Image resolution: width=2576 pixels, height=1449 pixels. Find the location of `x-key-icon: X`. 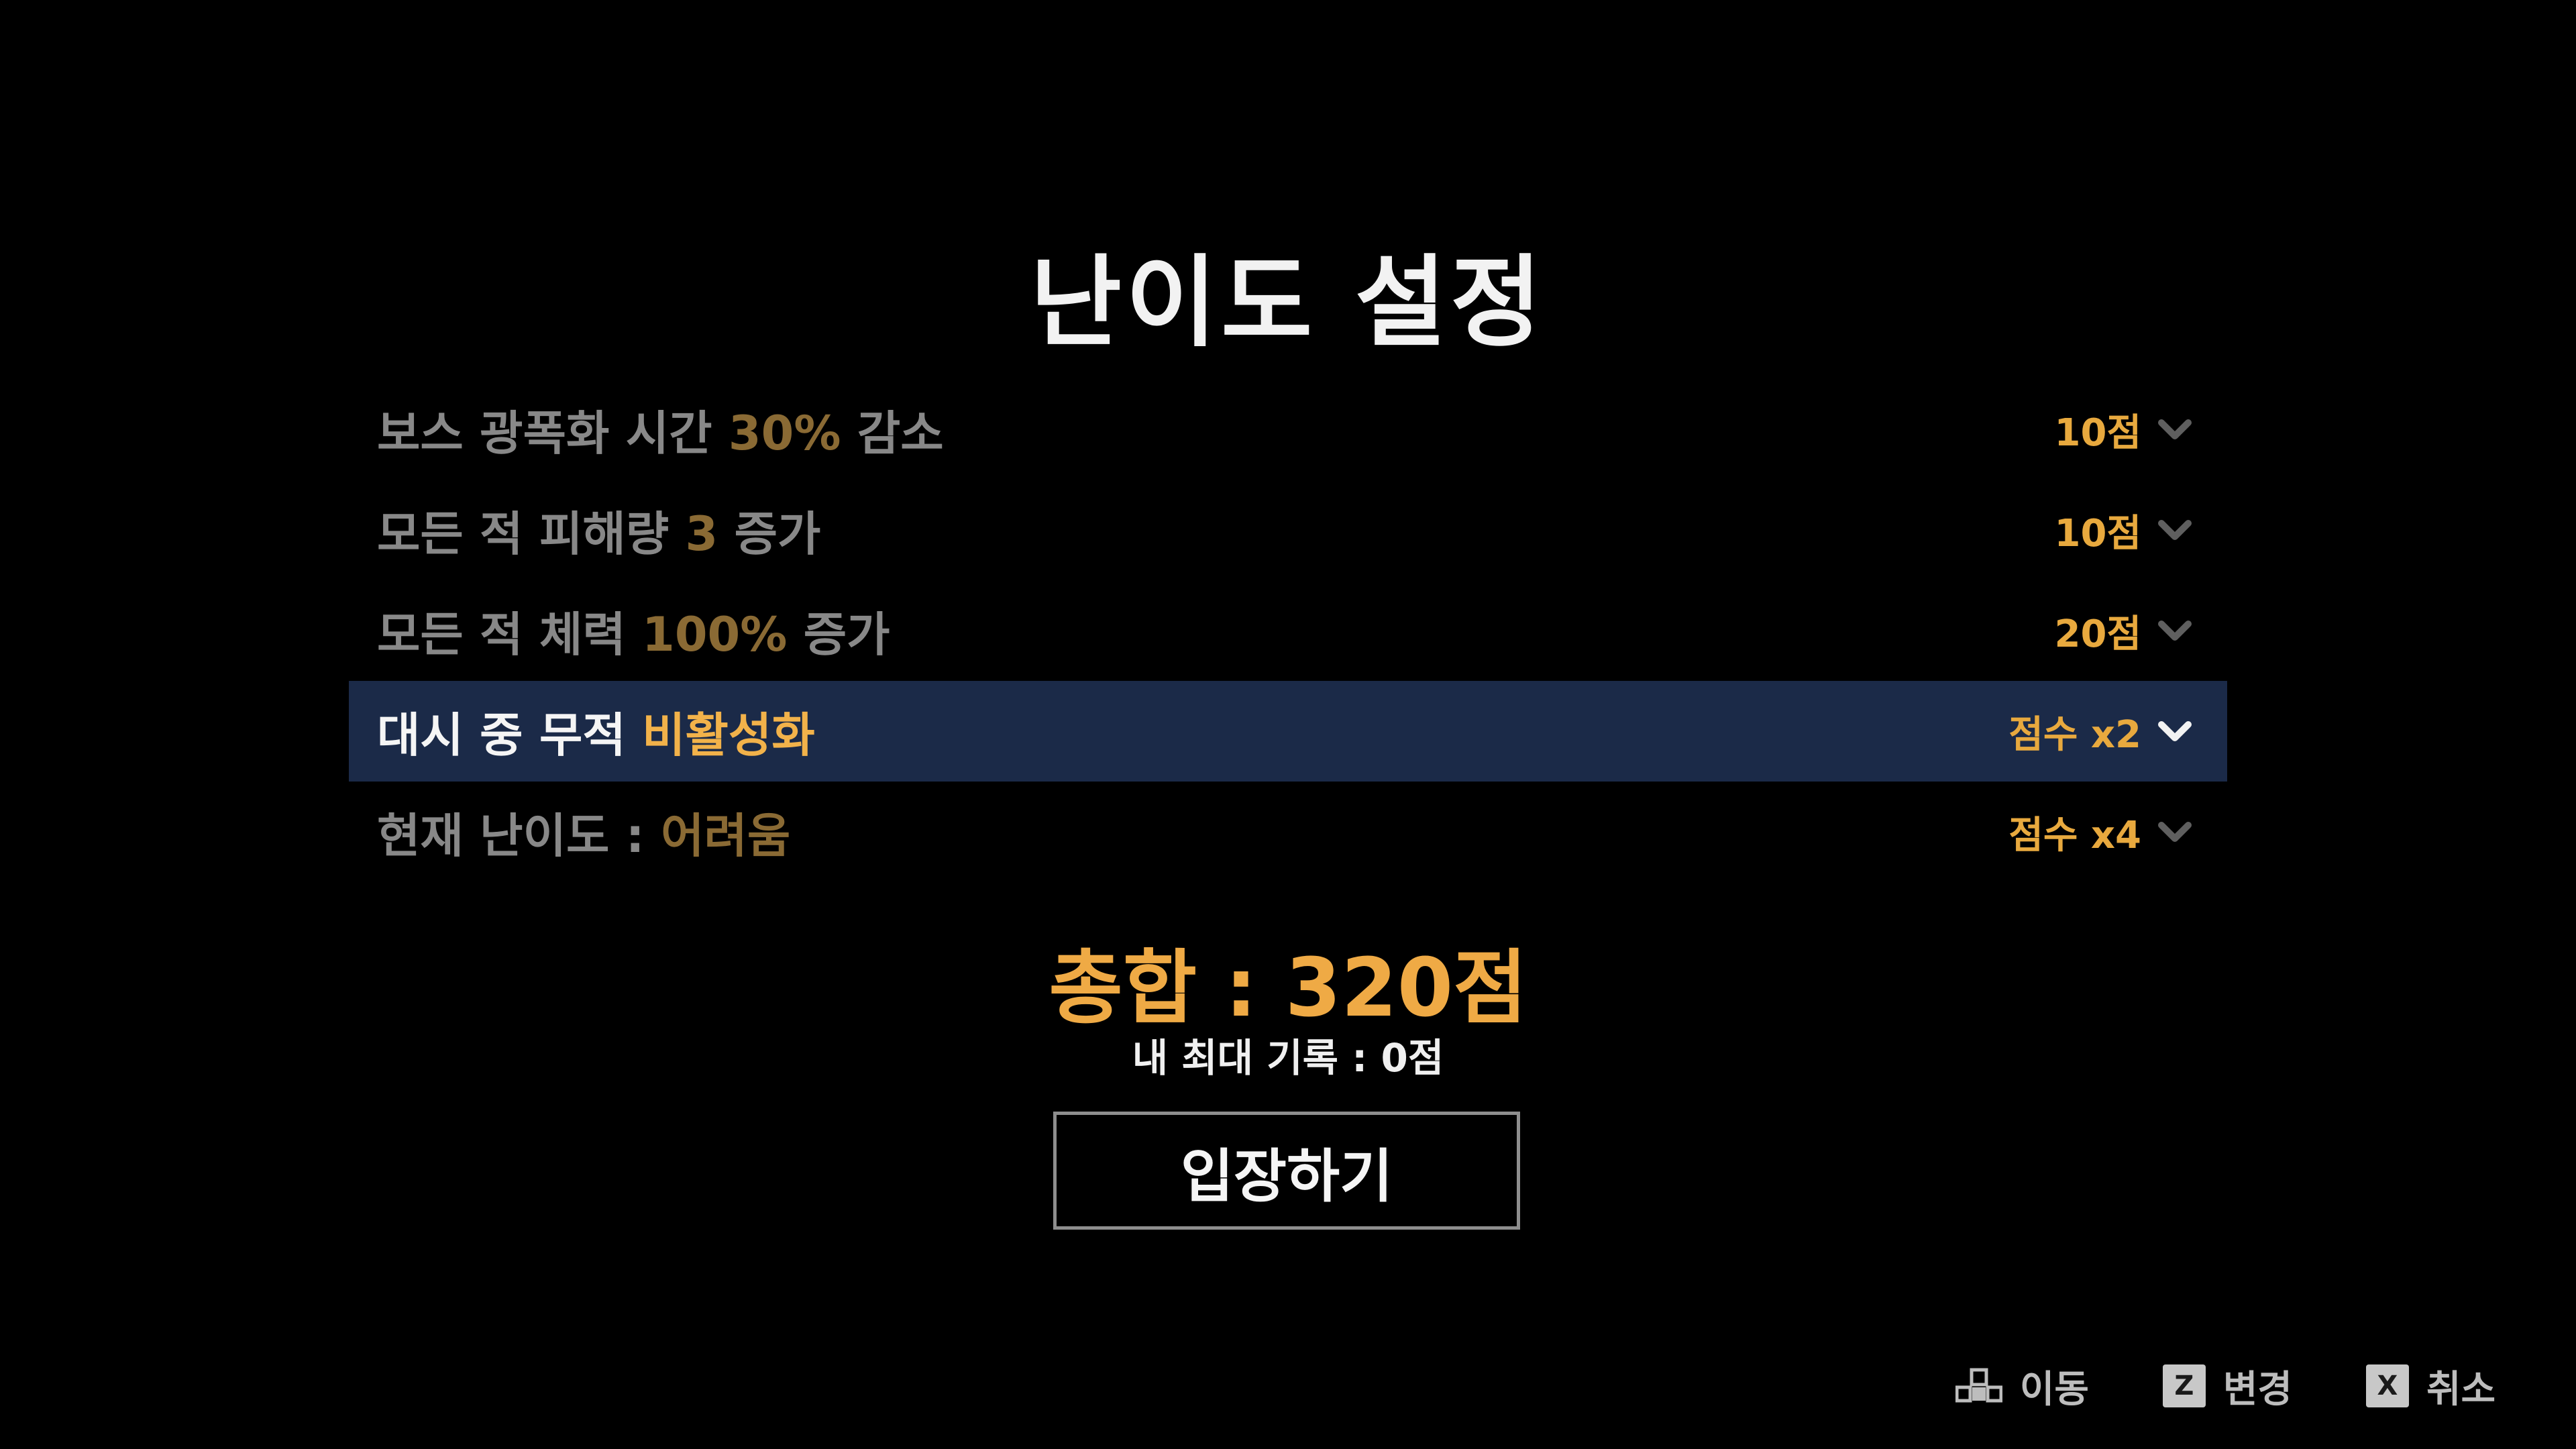

x-key-icon: X is located at coordinates (2387, 1385).